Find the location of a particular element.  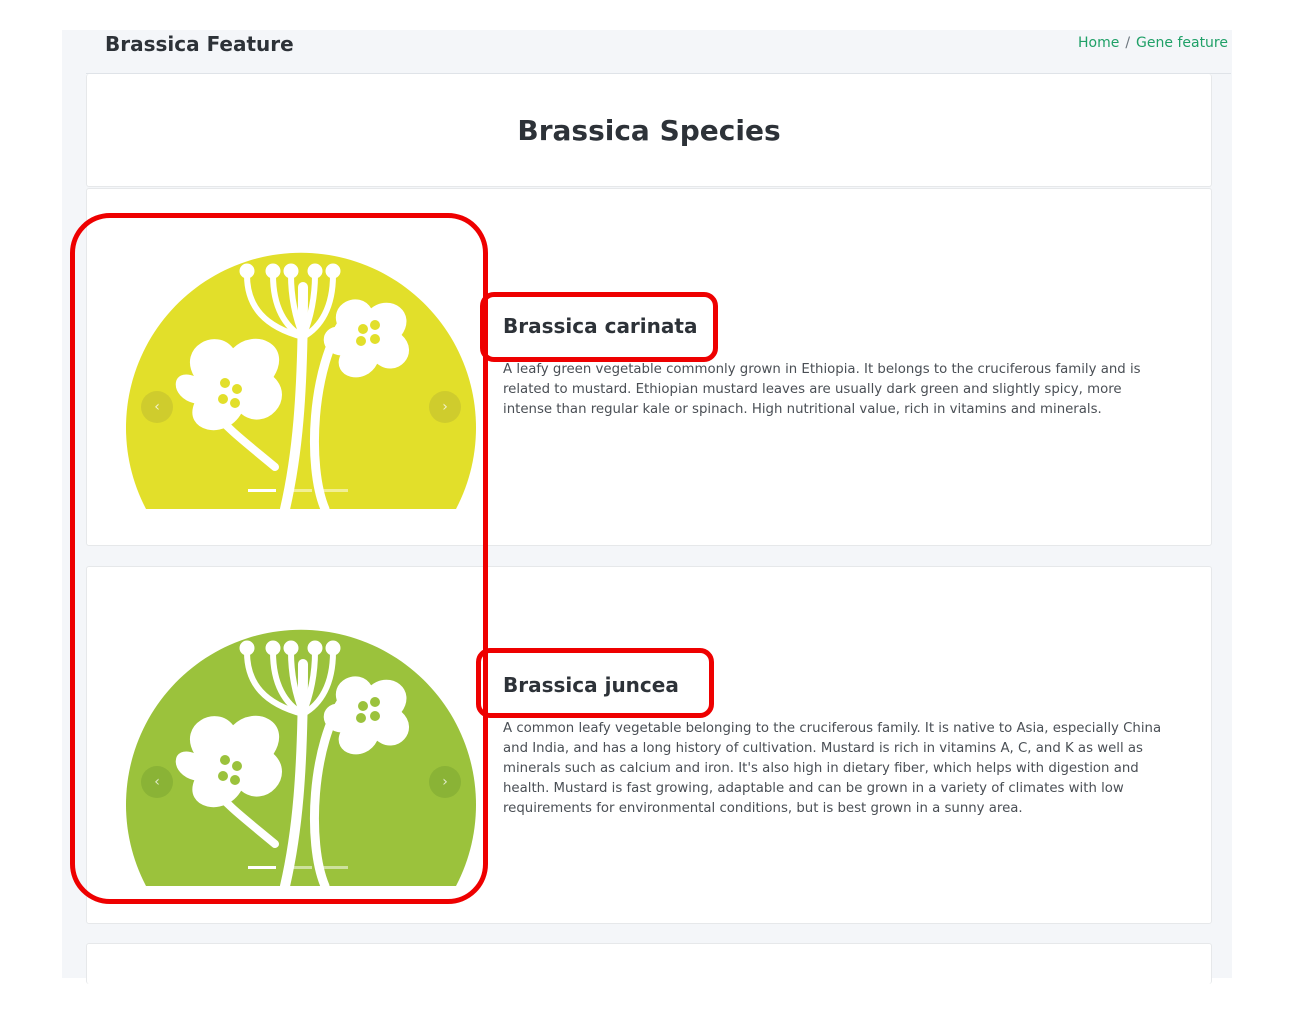

species-card-next is located at coordinates (649, 963).